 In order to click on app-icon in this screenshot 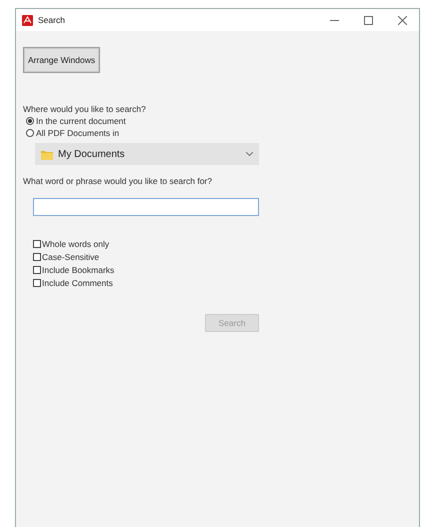, I will do `click(27, 20)`.